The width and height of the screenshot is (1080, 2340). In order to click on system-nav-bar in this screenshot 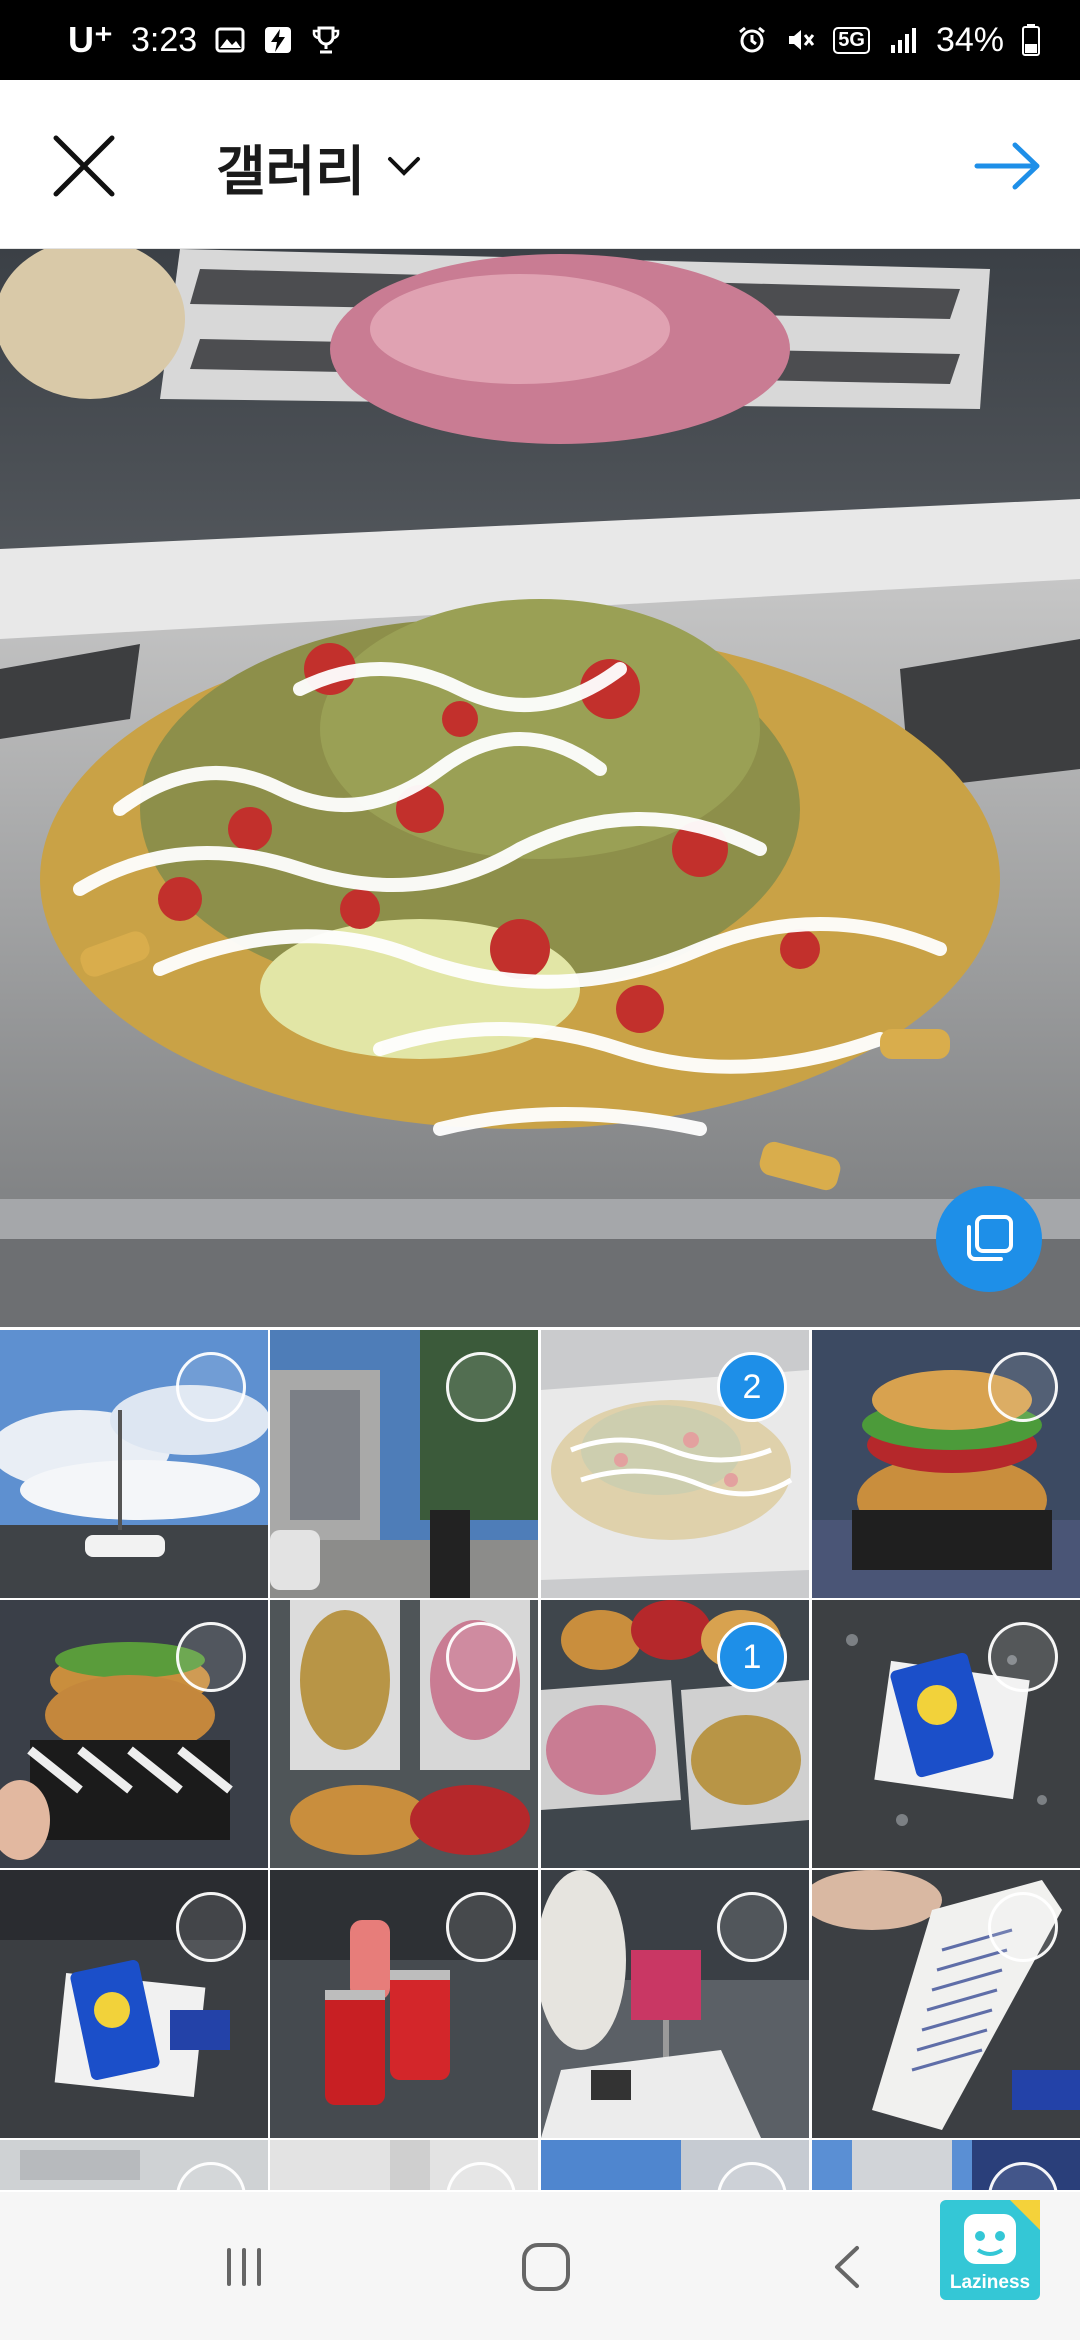, I will do `click(540, 2266)`.